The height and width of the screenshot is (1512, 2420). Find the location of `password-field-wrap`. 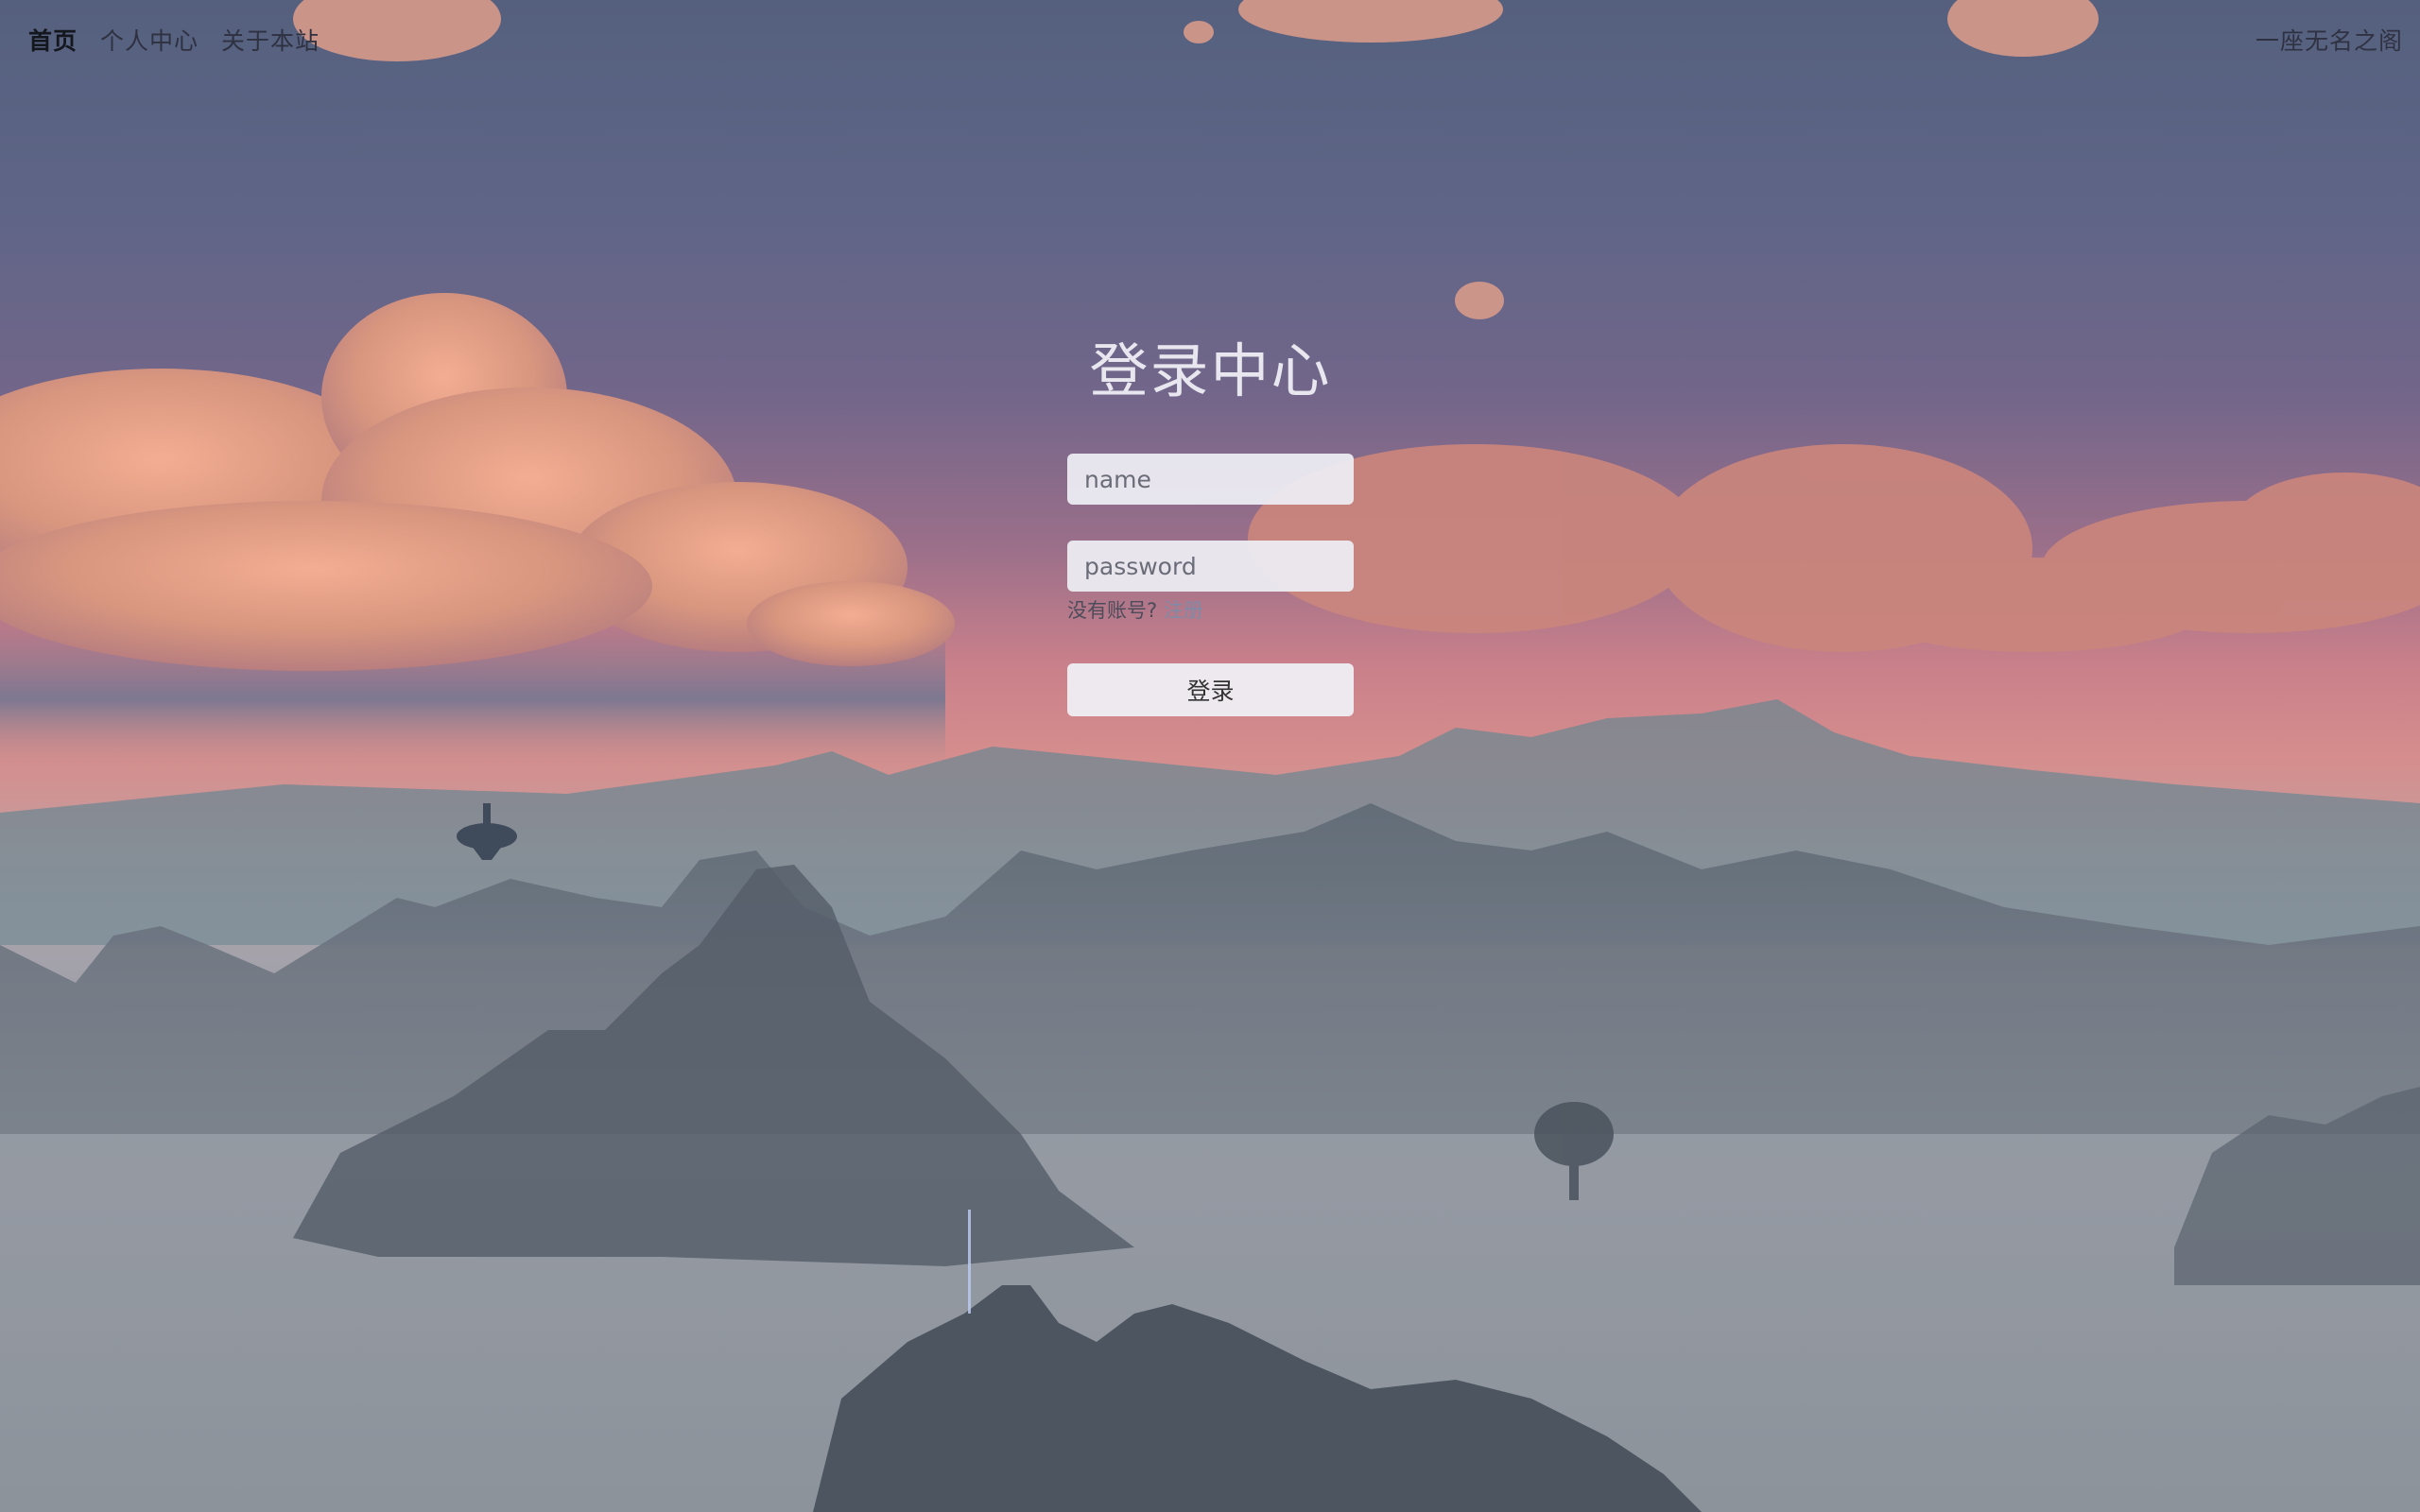

password-field-wrap is located at coordinates (1210, 566).